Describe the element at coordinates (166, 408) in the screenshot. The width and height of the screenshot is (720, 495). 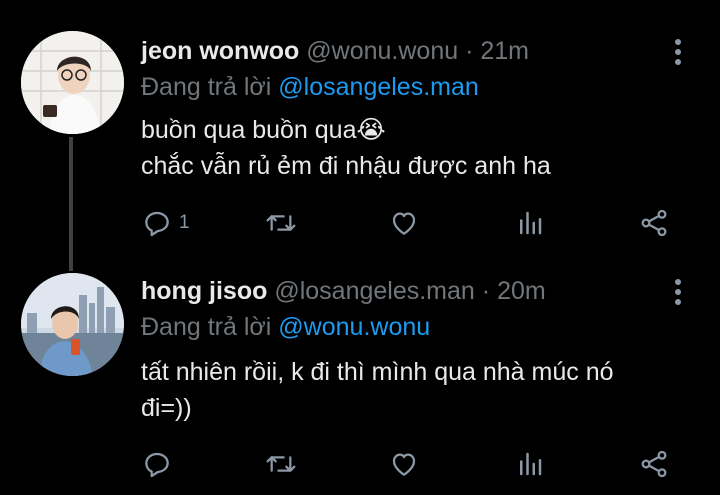
I see `tweet-text-line: đi=))` at that location.